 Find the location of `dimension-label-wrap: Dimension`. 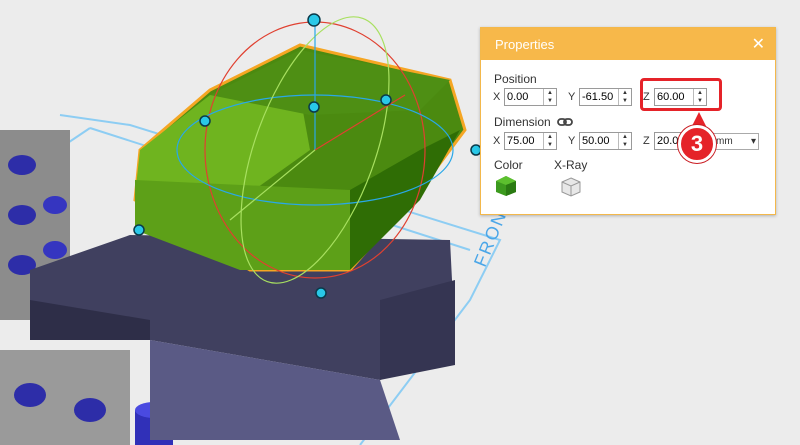

dimension-label-wrap: Dimension is located at coordinates (533, 122).